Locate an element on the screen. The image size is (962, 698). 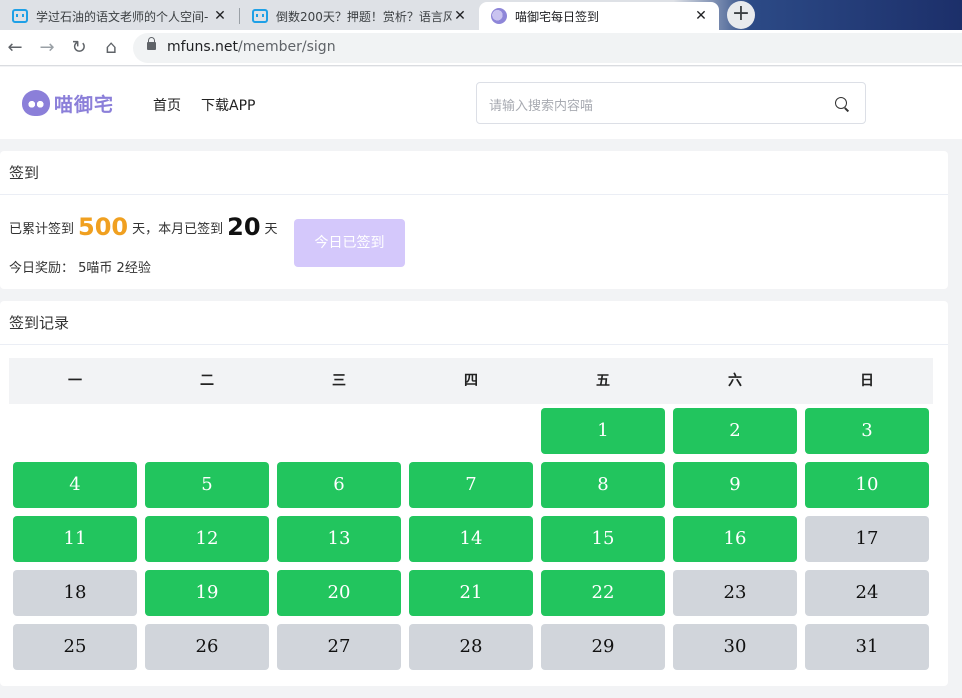
url-text: mfuns.net/member/sign is located at coordinates (251, 47).